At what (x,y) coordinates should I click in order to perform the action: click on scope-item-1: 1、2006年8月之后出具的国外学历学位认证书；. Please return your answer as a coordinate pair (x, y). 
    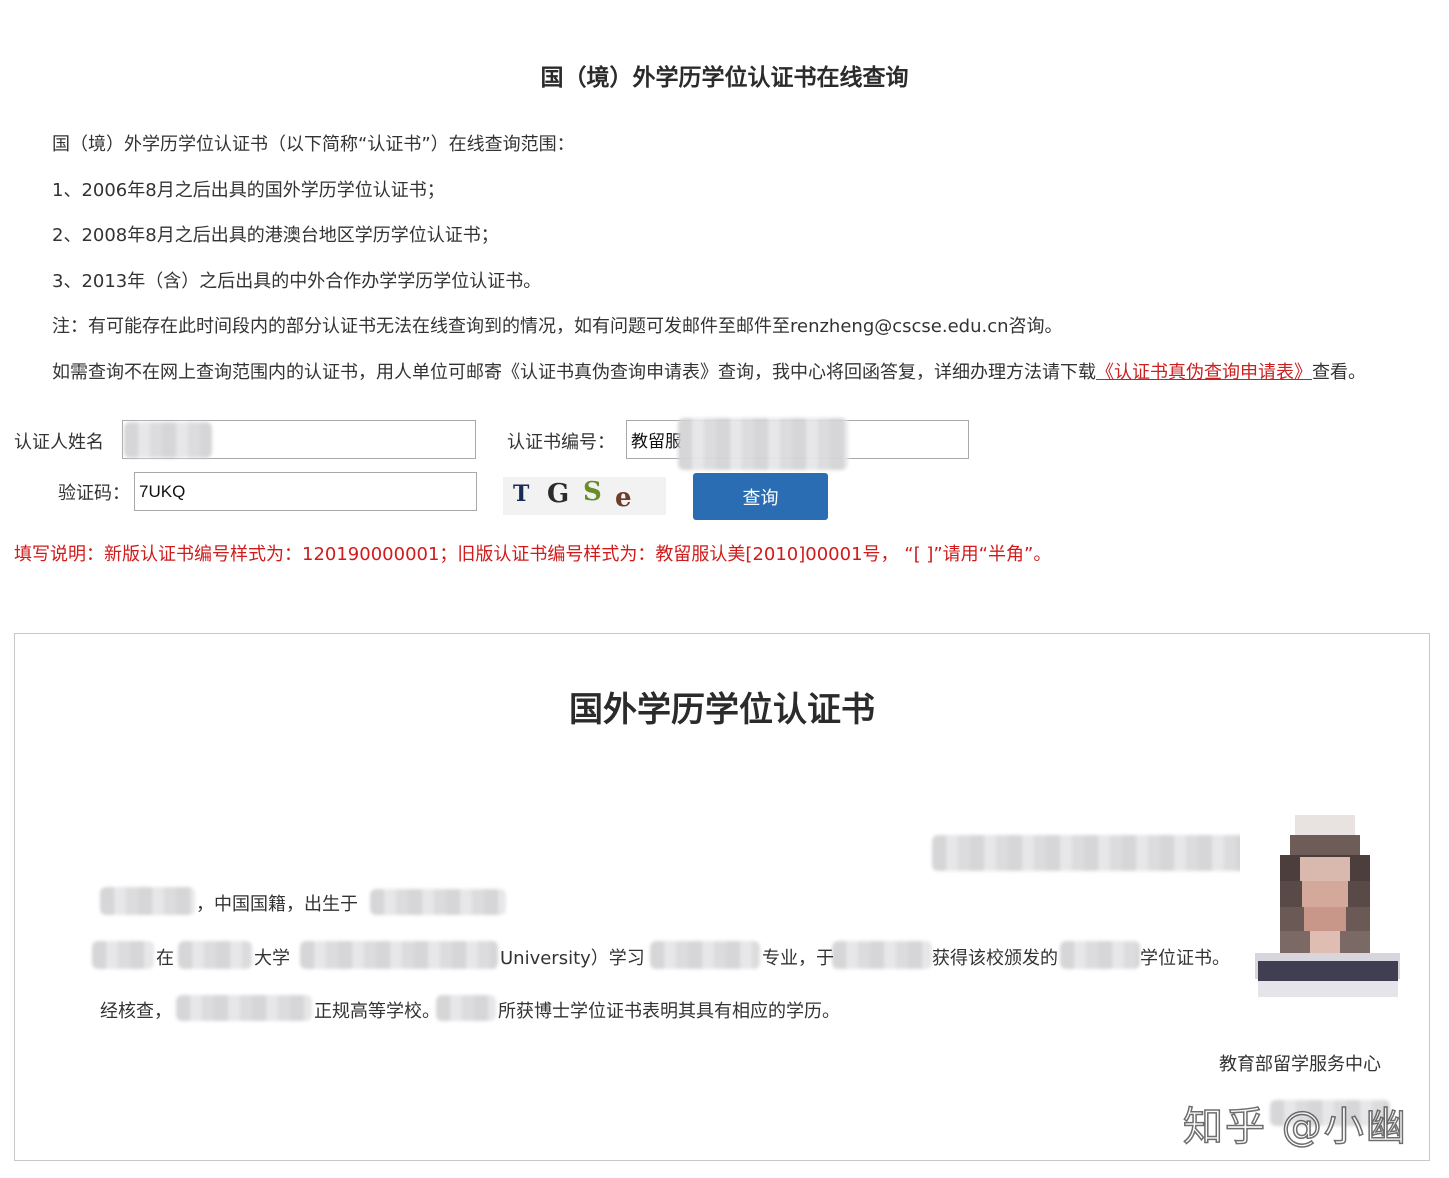
    Looking at the image, I should click on (248, 190).